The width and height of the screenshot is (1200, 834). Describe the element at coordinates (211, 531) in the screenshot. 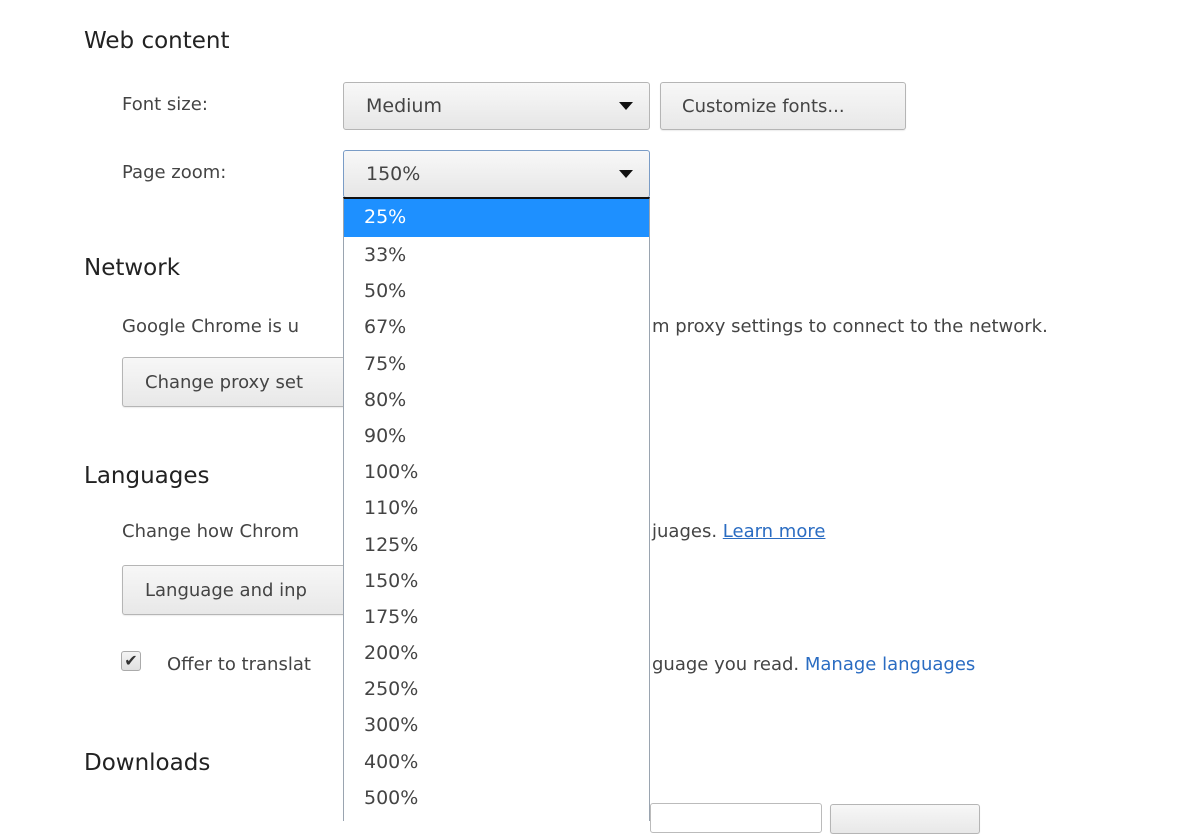

I see `languages-description: Change how Chrom` at that location.